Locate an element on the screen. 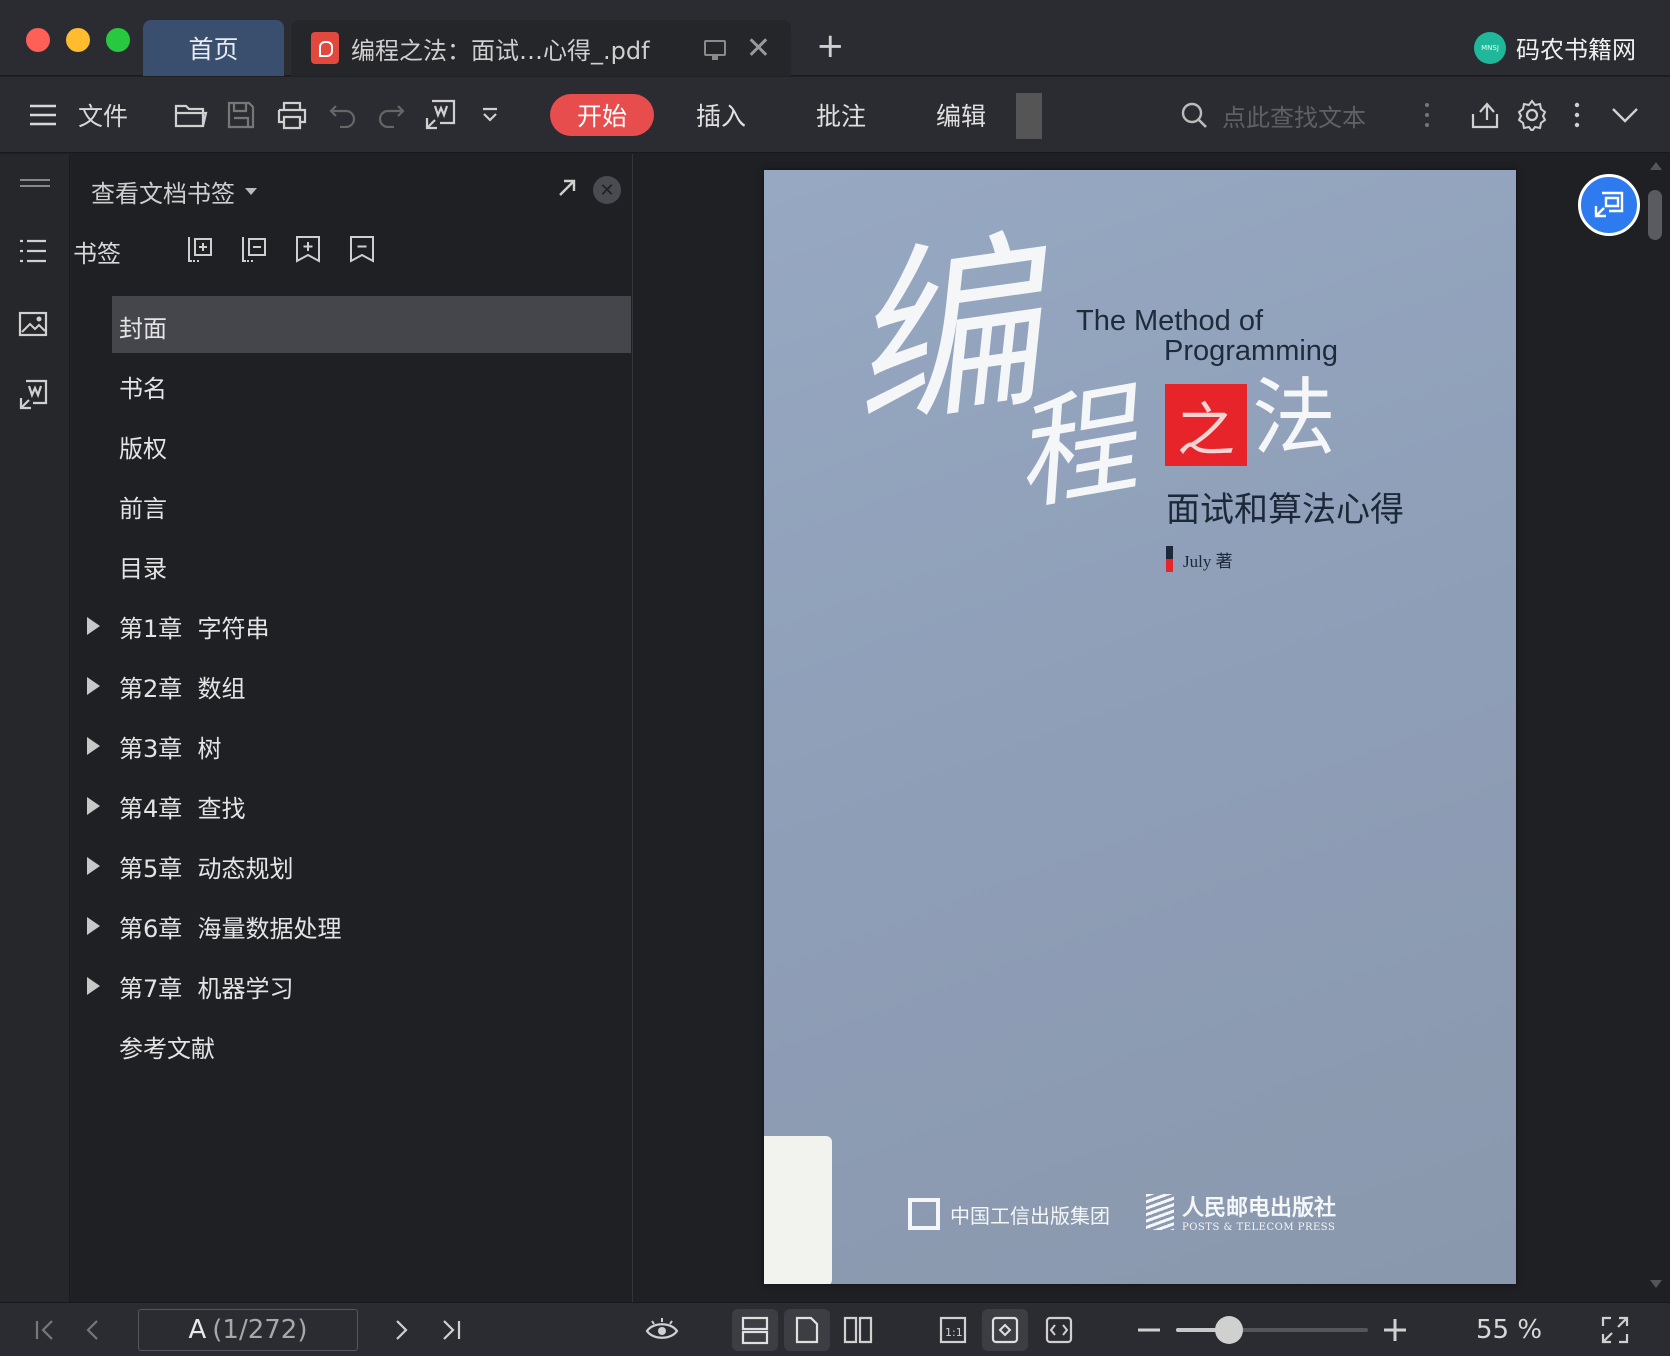 The width and height of the screenshot is (1670, 1356). eye-protection-mode-icon is located at coordinates (662, 1329).